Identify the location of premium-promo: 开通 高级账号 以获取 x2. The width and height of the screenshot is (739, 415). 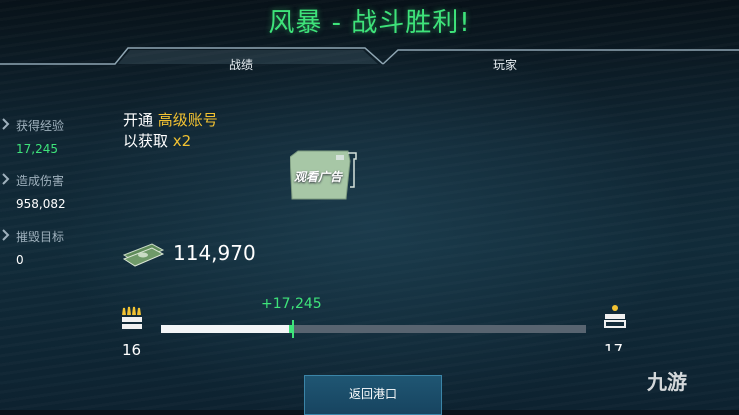
(170, 131).